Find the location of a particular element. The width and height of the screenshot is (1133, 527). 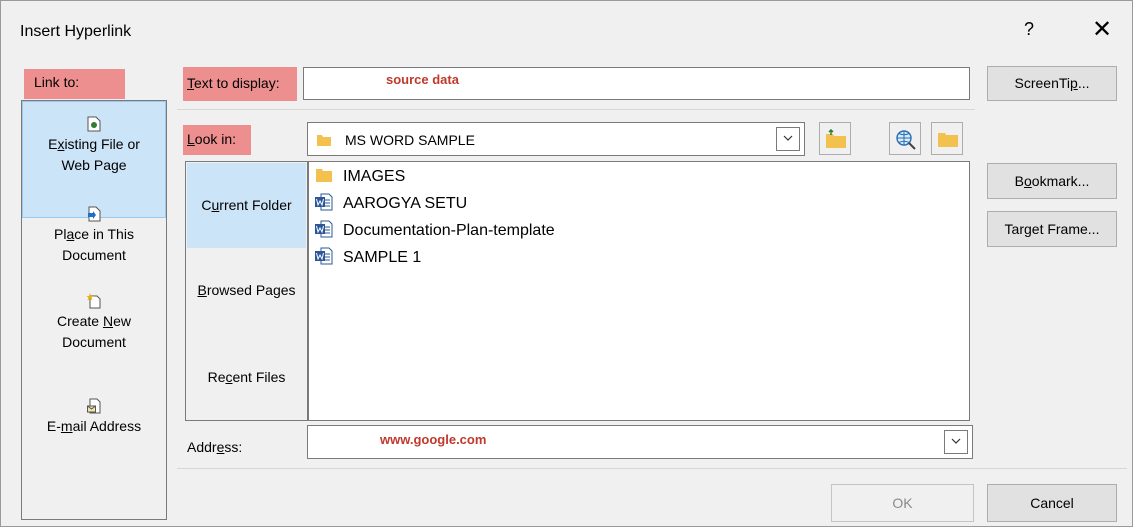

browse-file-icon is located at coordinates (948, 140).